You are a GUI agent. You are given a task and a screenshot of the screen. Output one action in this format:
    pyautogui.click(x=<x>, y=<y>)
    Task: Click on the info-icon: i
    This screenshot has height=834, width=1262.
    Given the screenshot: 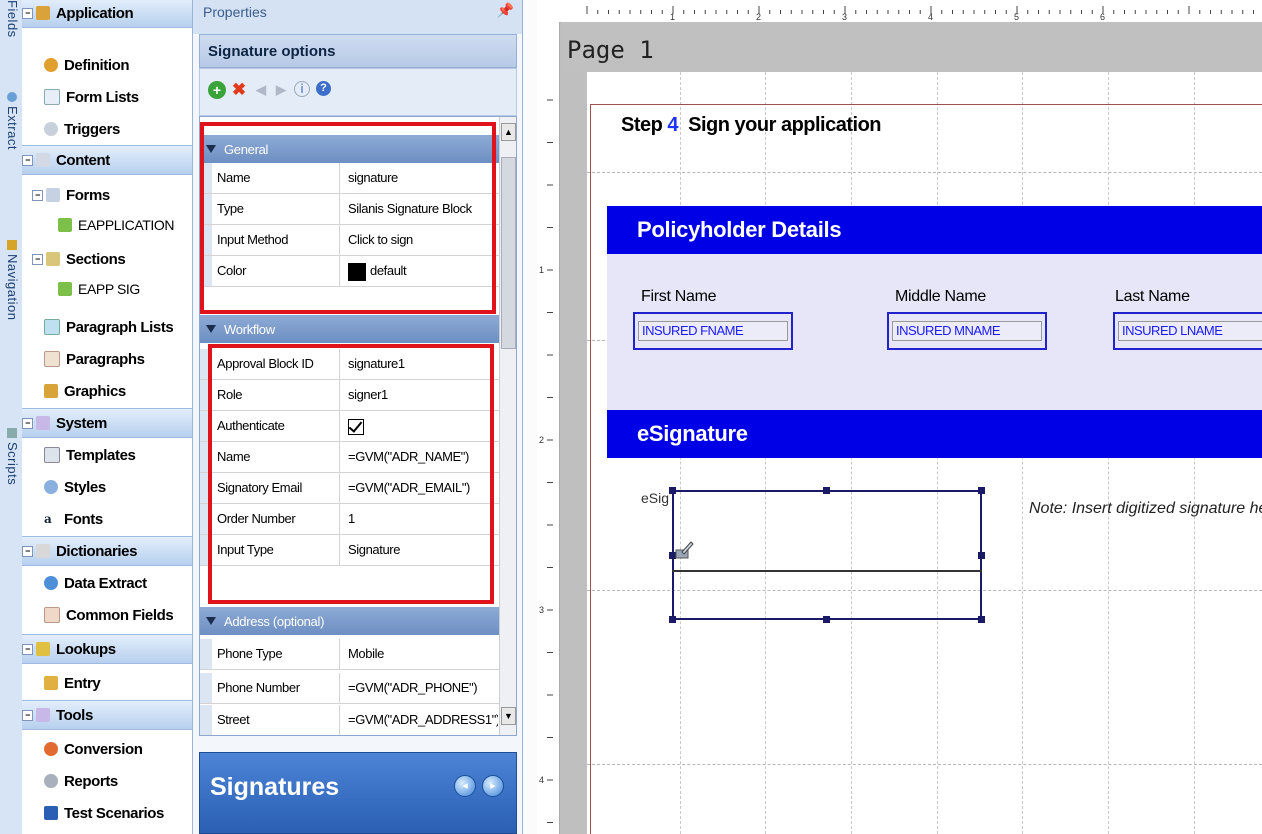 What is the action you would take?
    pyautogui.click(x=302, y=89)
    